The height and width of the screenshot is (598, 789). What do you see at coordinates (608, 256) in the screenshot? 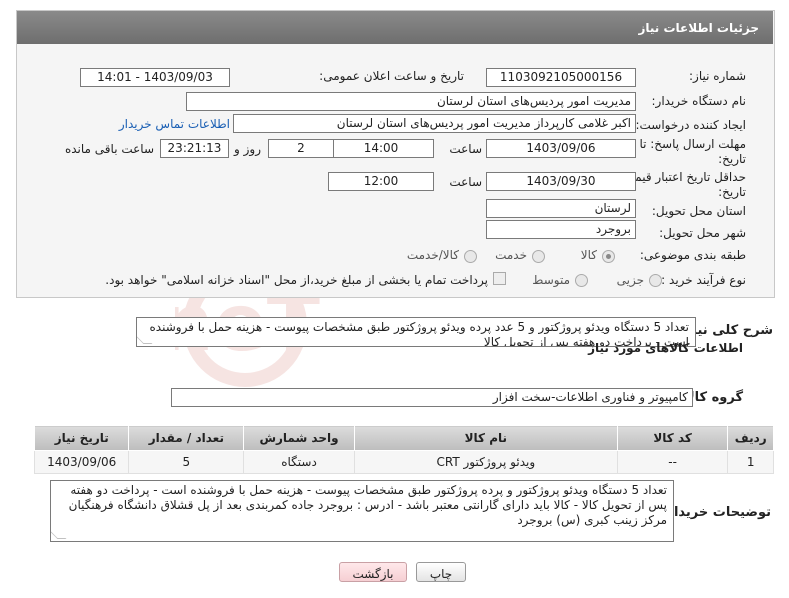
I see `category-radio-goods` at bounding box center [608, 256].